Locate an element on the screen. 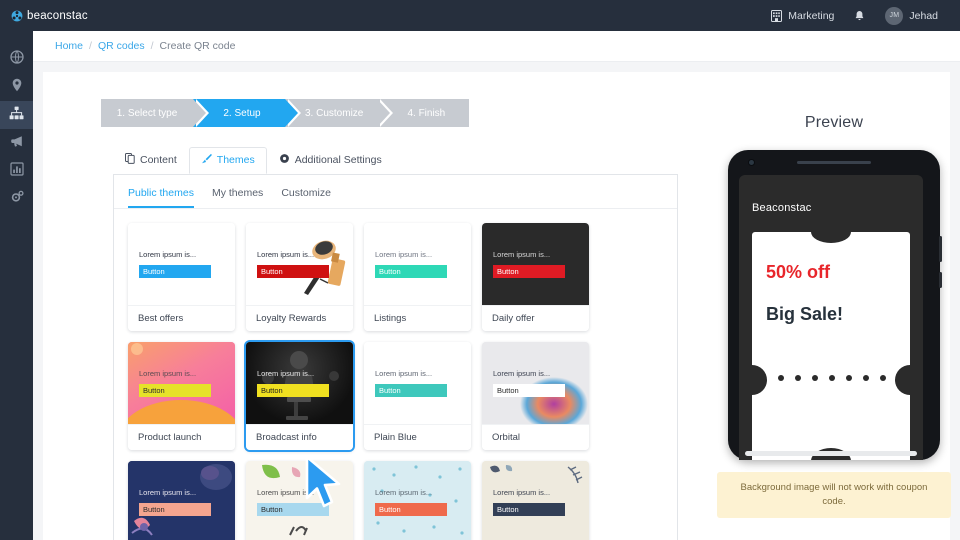 This screenshot has height=540, width=960. sidebar-item-campaigns is located at coordinates (16, 143).